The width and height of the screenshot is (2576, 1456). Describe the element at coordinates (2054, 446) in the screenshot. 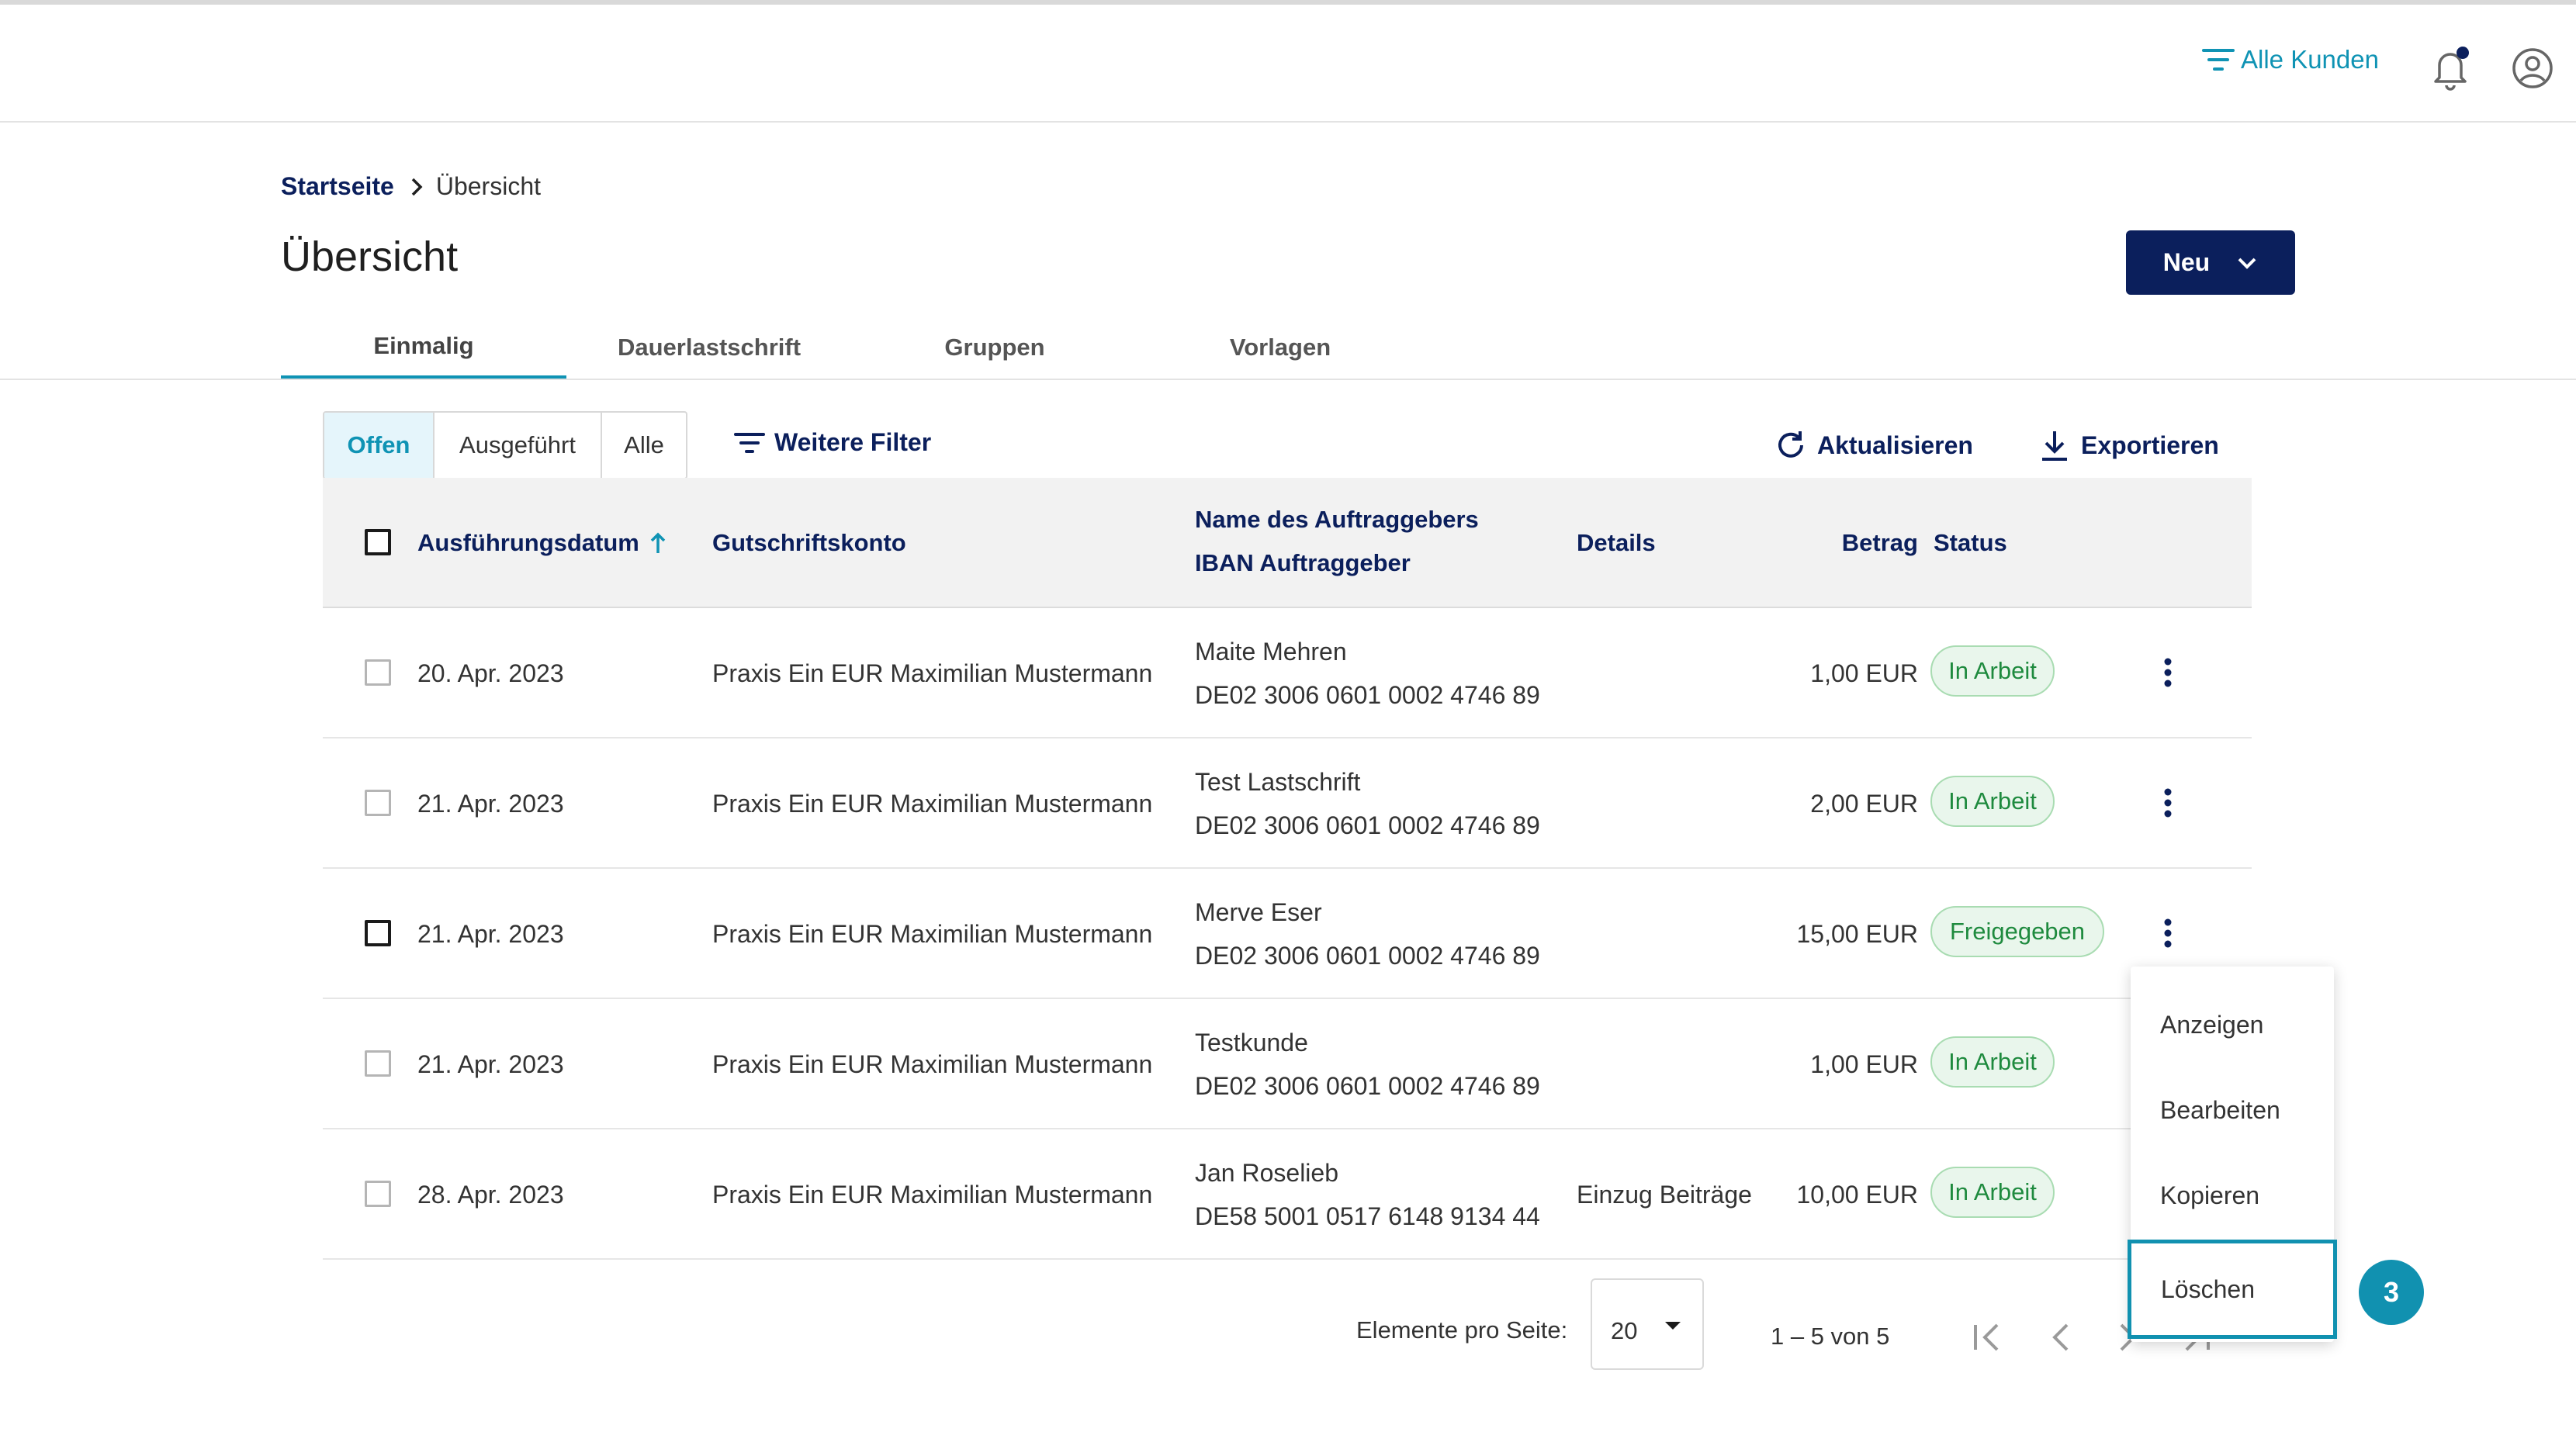

I see `download-icon` at that location.